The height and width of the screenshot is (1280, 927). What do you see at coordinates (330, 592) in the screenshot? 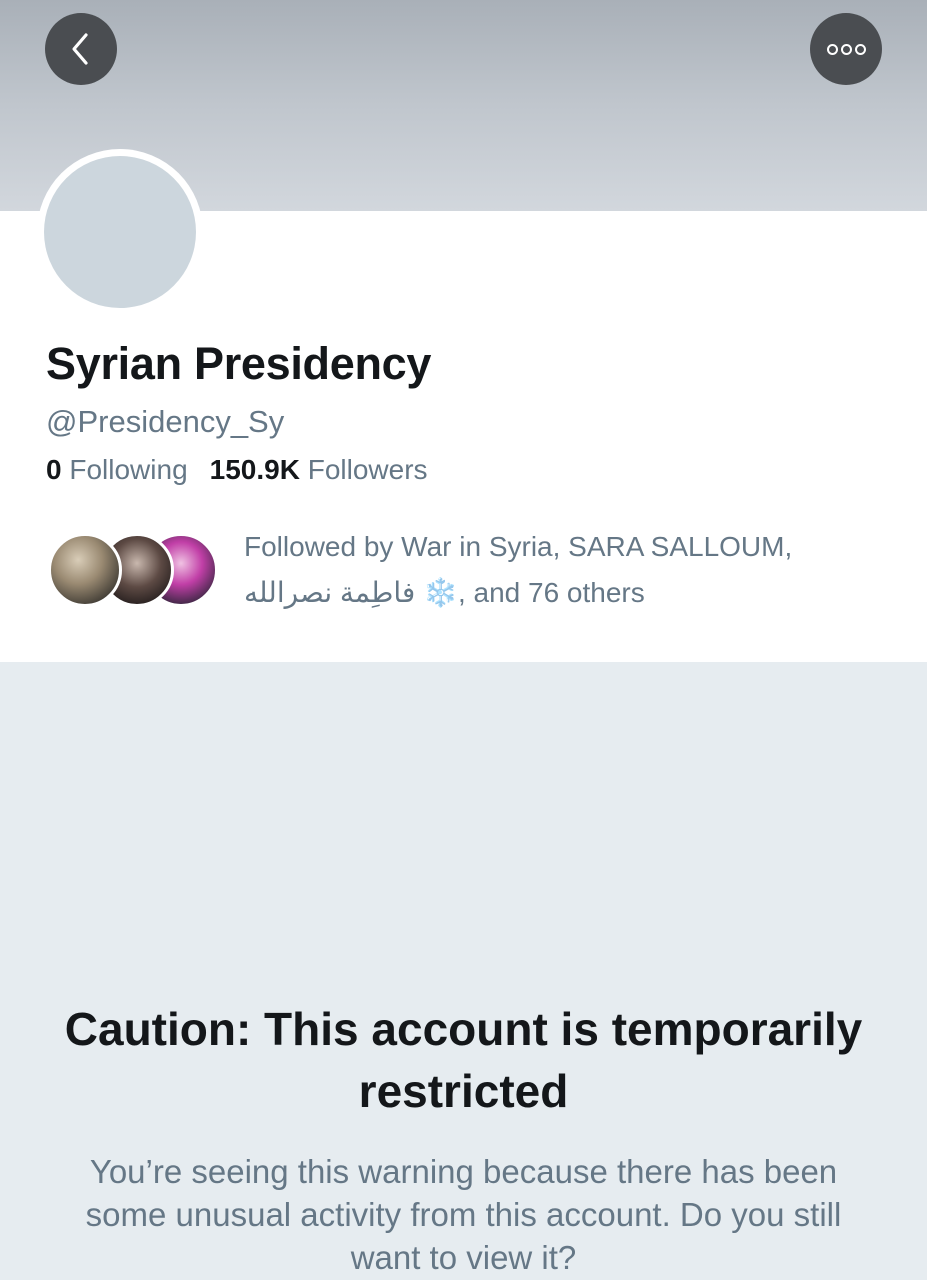
I see `follower-name-arabic: فاطِمة نصرالله` at bounding box center [330, 592].